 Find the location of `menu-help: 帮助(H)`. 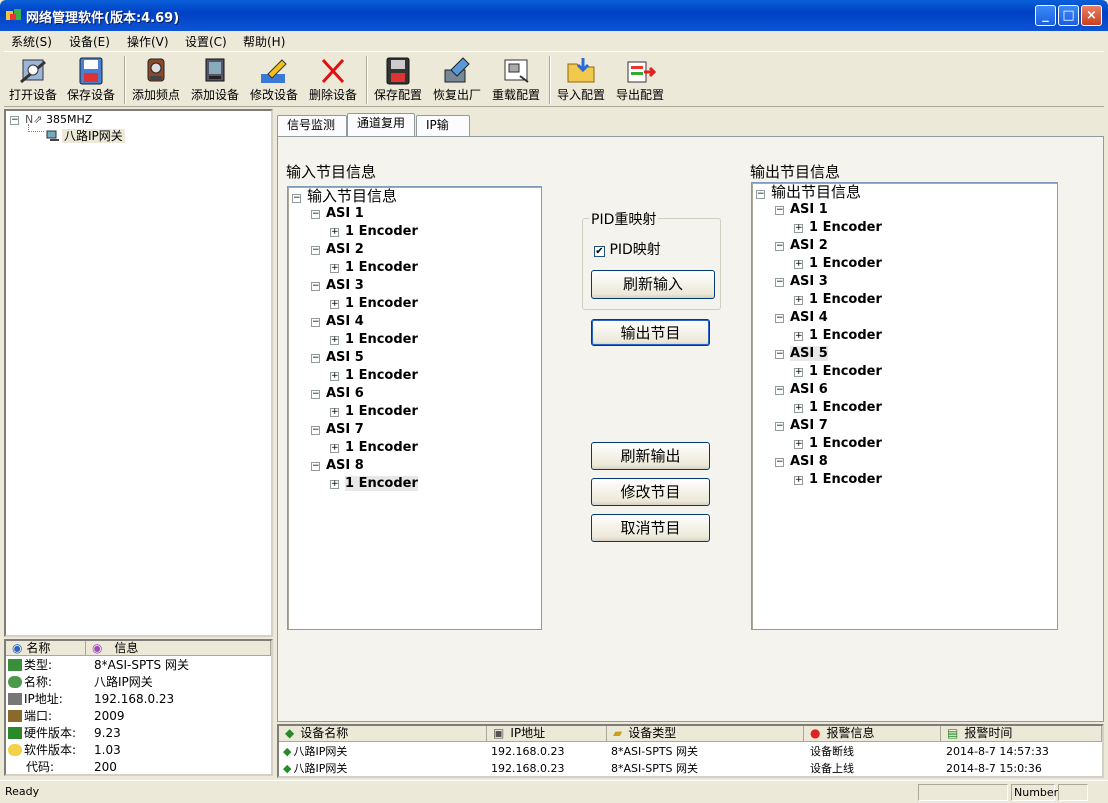

menu-help: 帮助(H) is located at coordinates (264, 41).